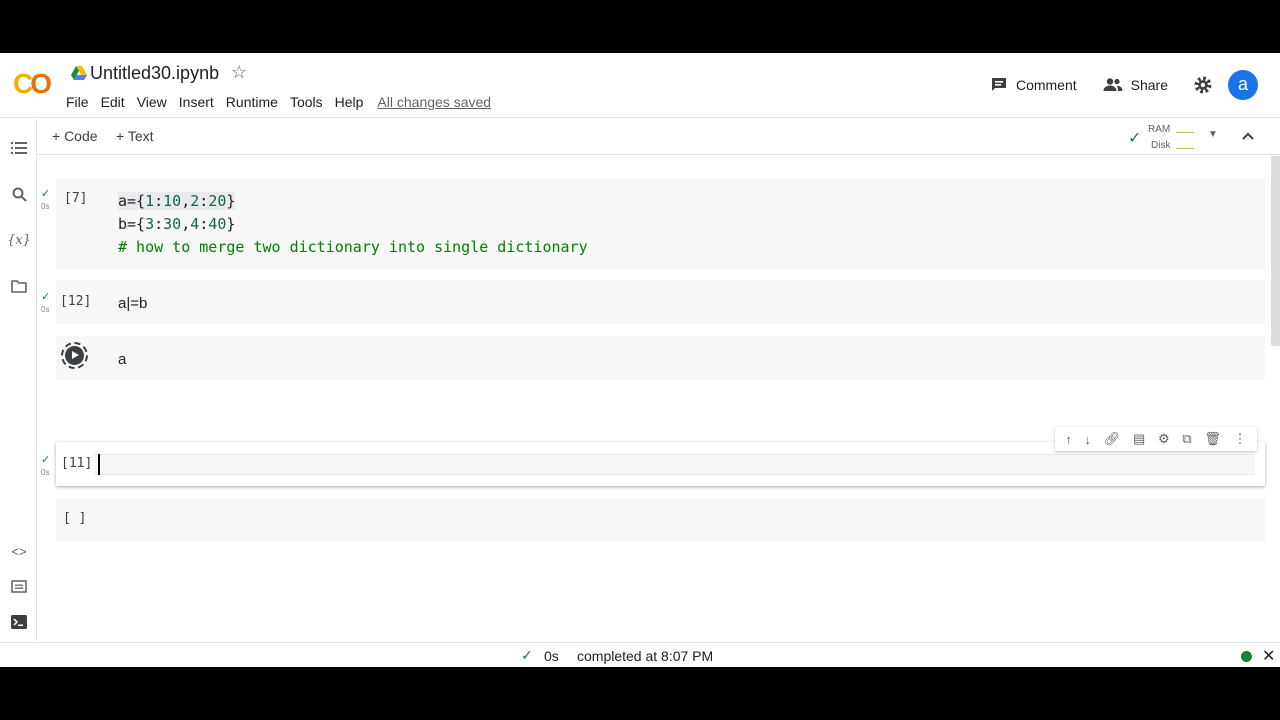 Image resolution: width=1280 pixels, height=720 pixels. Describe the element at coordinates (1246, 656) in the screenshot. I see `runtime-status-dot` at that location.